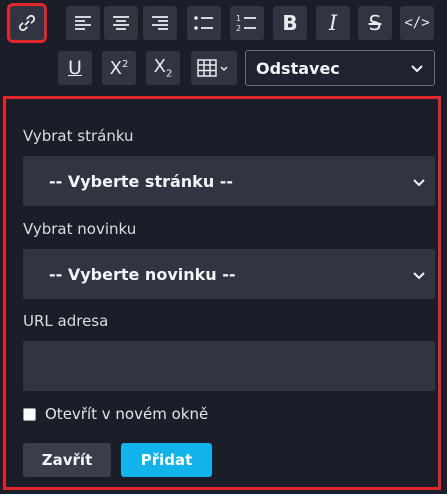  I want to click on code-button: </>, so click(417, 23).